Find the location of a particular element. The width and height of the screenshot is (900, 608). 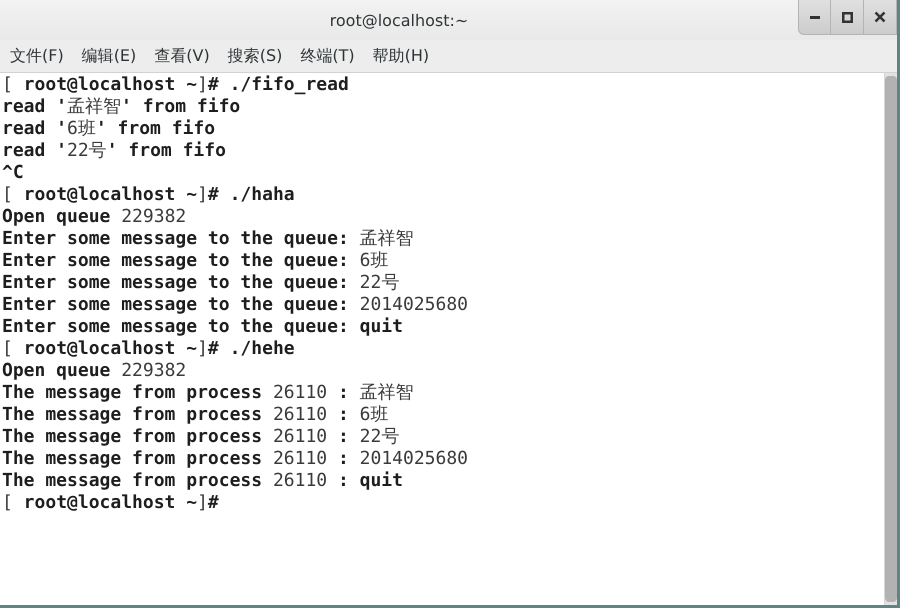

maximize-button is located at coordinates (847, 17).